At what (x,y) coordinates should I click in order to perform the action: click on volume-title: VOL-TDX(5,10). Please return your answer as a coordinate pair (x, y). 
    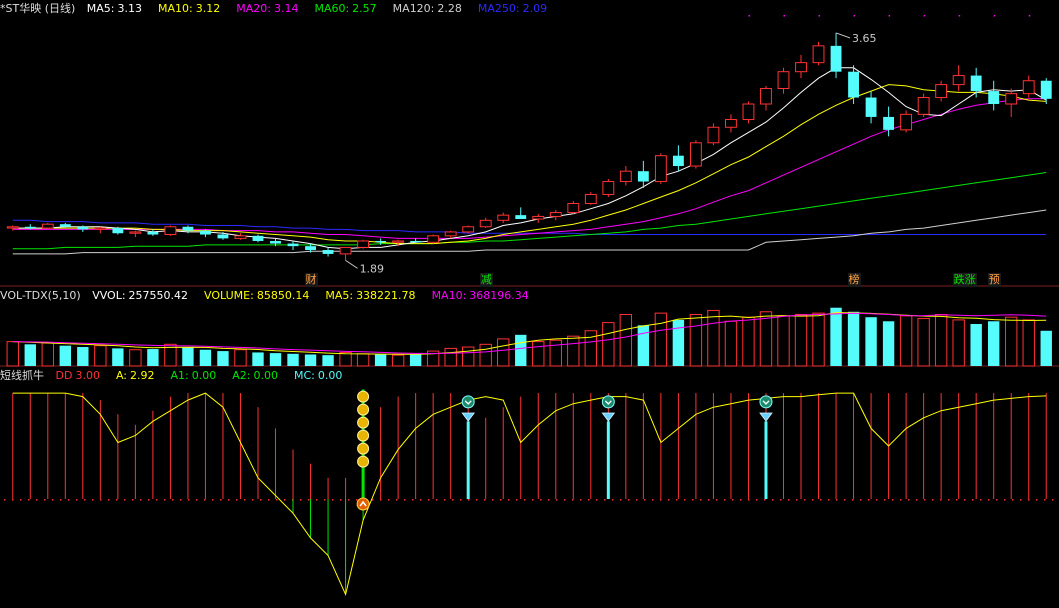
    Looking at the image, I should click on (40, 295).